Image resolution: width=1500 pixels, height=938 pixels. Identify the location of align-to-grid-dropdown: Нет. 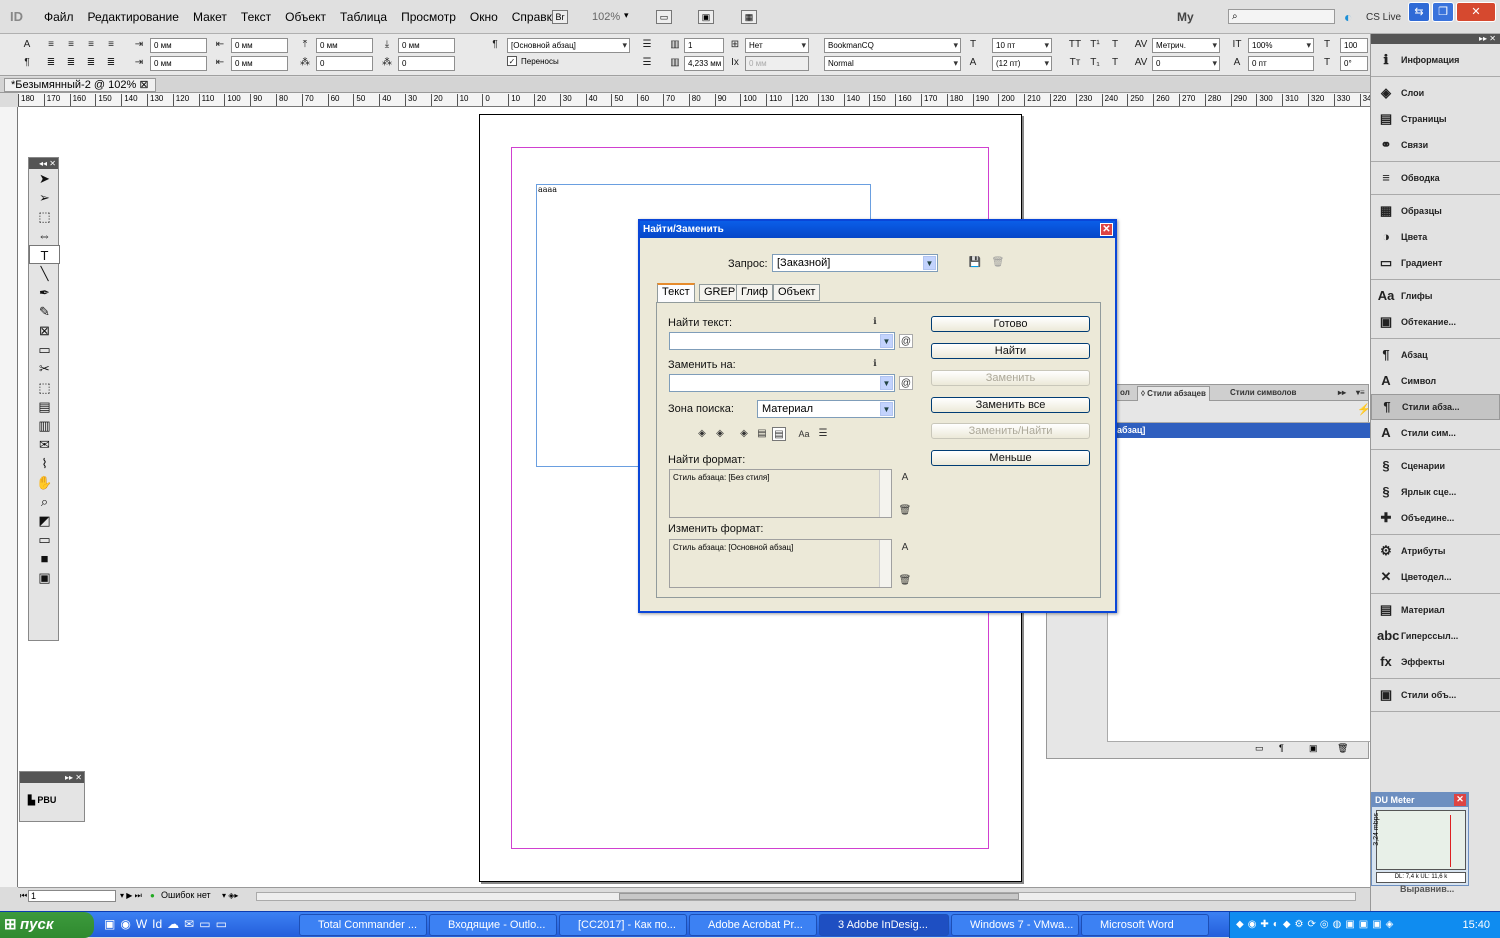
(777, 45).